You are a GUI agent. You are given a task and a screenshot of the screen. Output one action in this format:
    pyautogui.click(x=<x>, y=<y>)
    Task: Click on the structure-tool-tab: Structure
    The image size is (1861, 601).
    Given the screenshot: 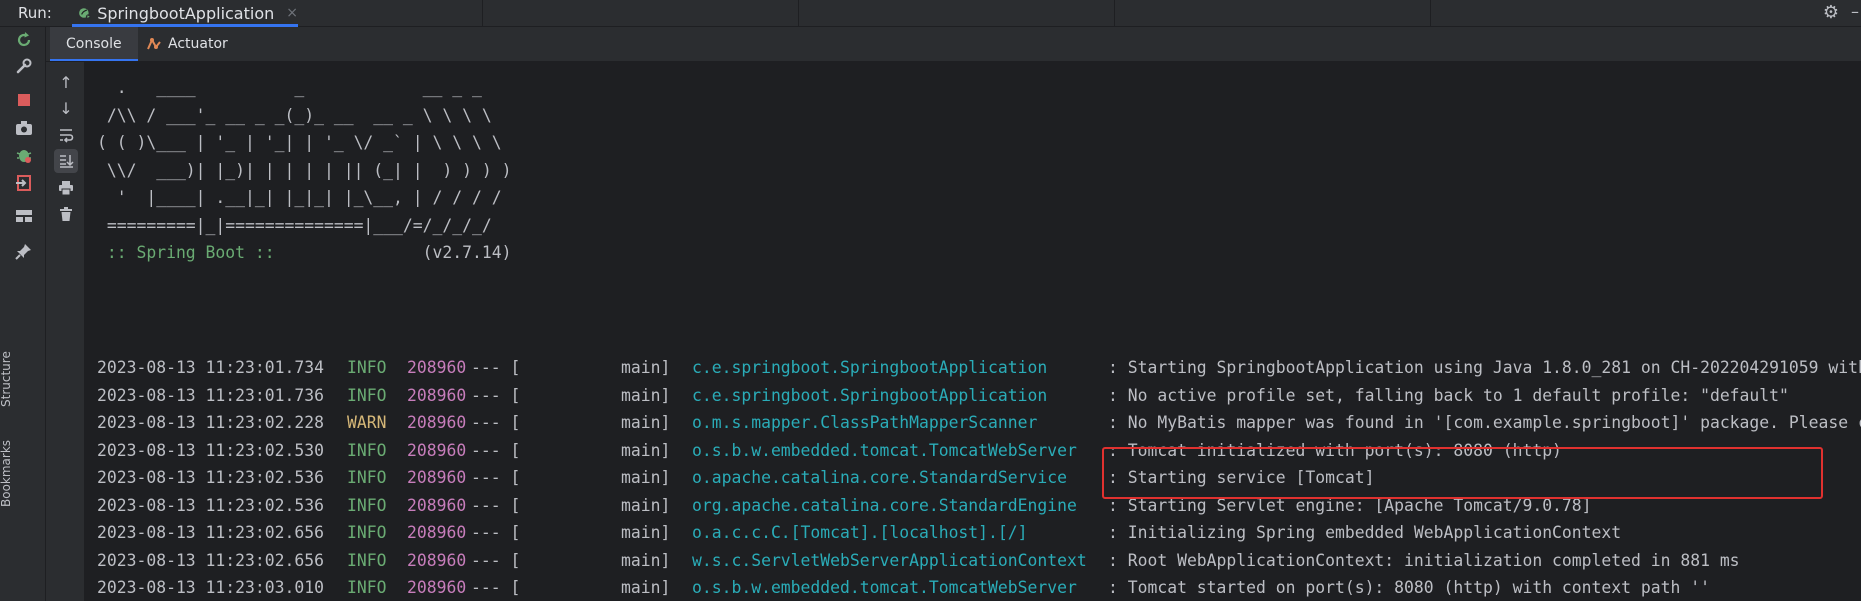 What is the action you would take?
    pyautogui.click(x=6, y=372)
    